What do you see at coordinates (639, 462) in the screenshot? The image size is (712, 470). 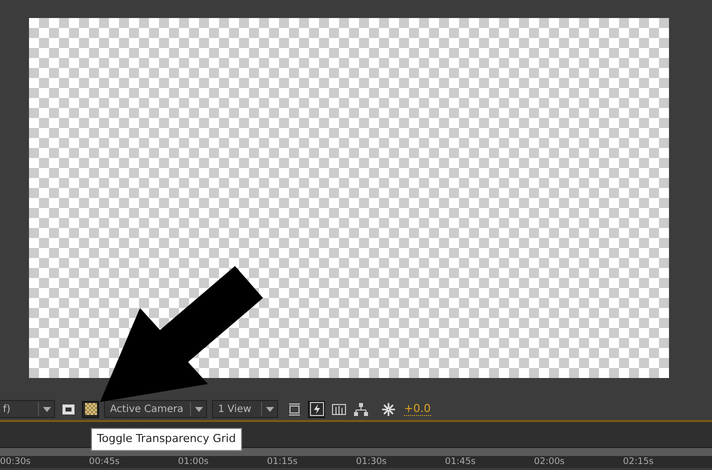 I see `time-ruler-label: 02:15s` at bounding box center [639, 462].